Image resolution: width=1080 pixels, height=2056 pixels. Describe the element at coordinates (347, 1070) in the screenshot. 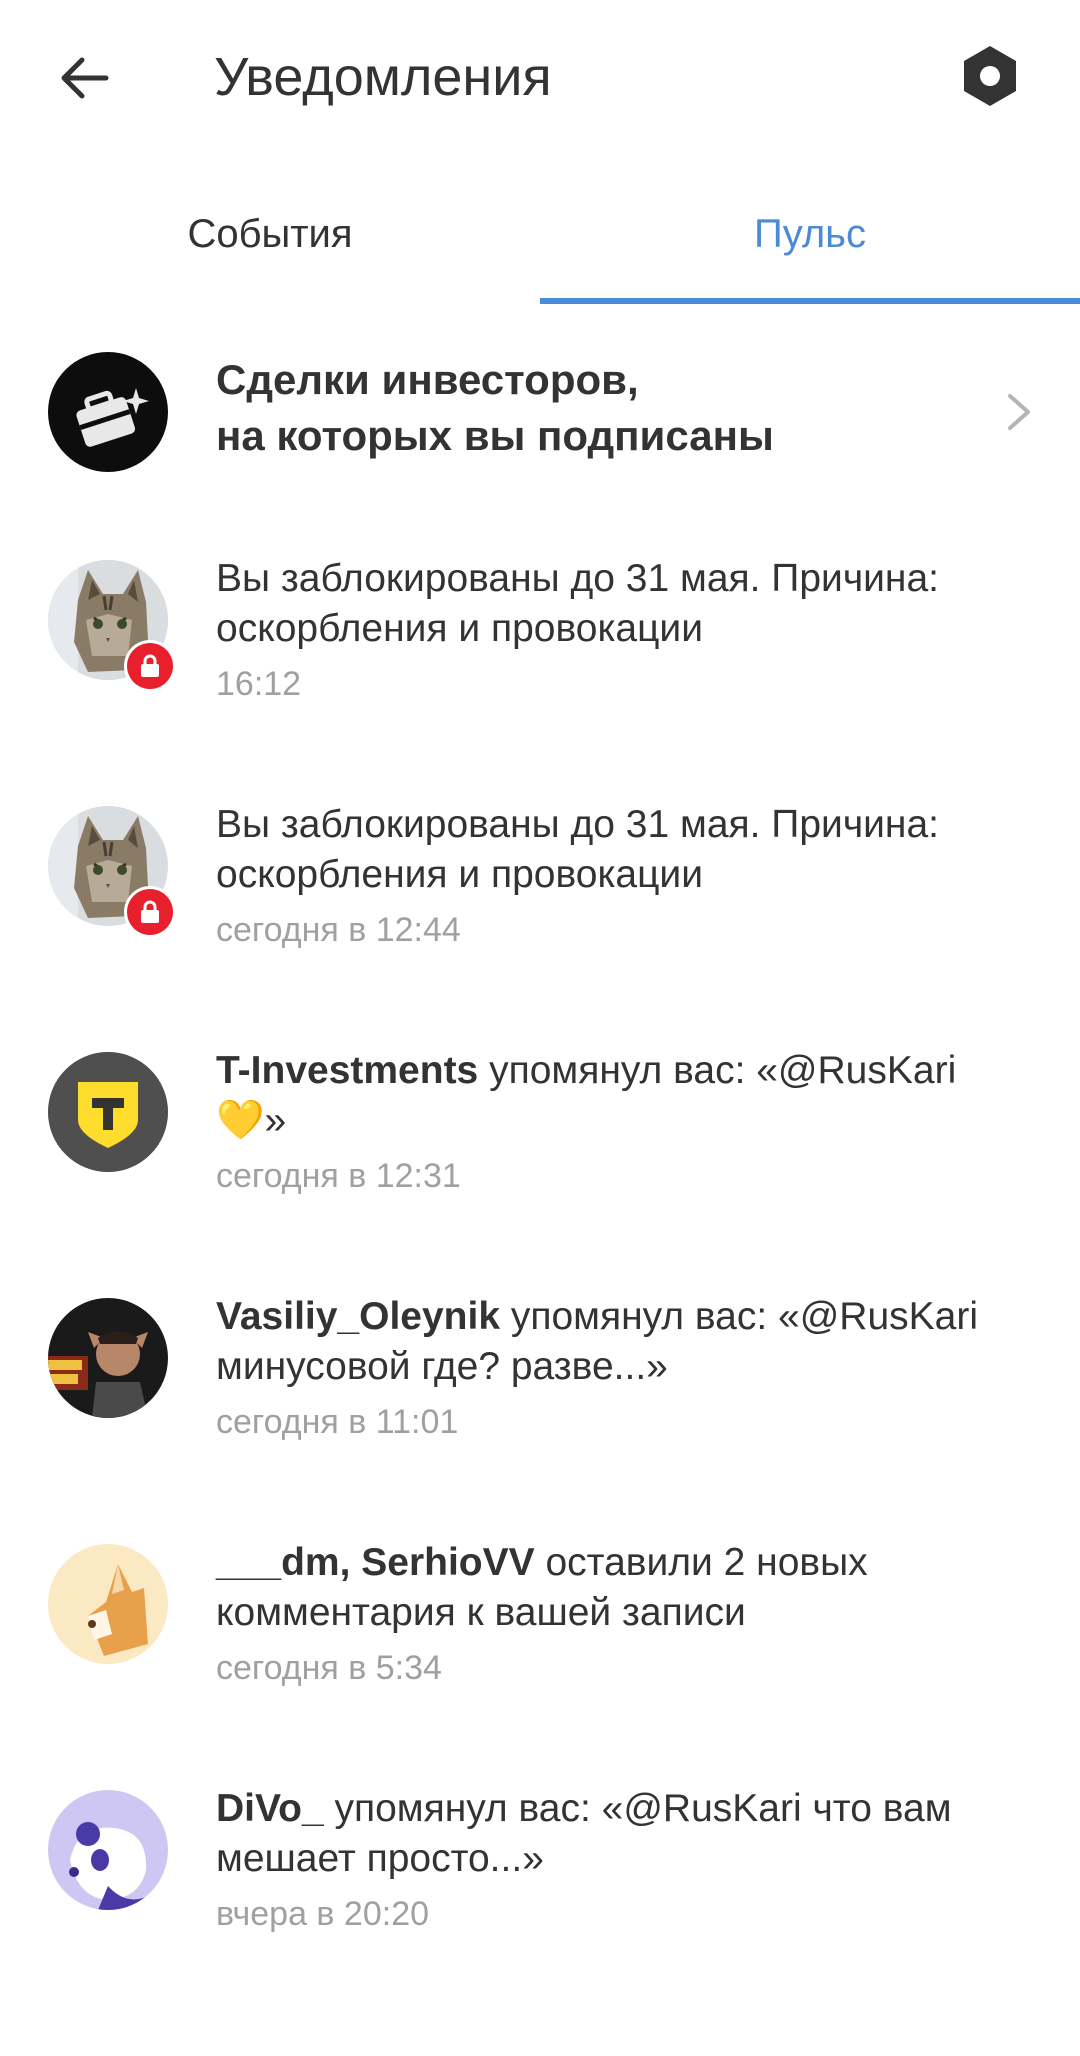

I see `notification-author: T-Investments` at that location.